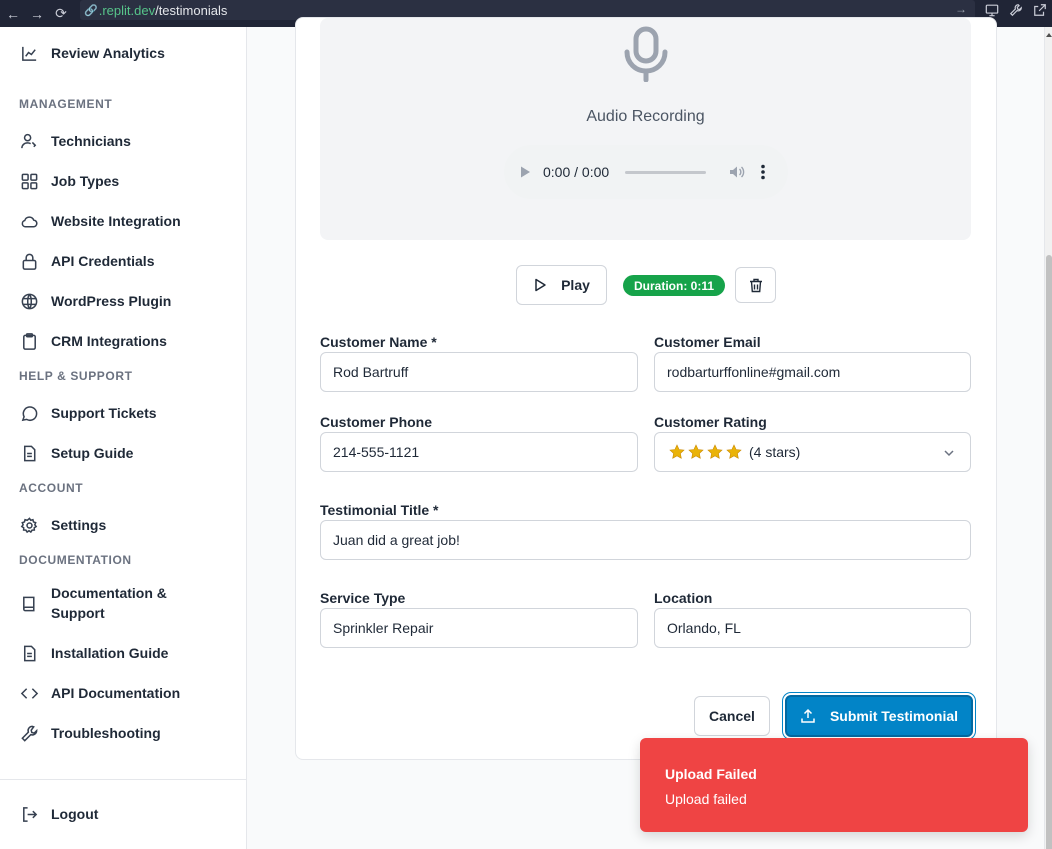  I want to click on sidebar-item-label: Review Analytics, so click(108, 53).